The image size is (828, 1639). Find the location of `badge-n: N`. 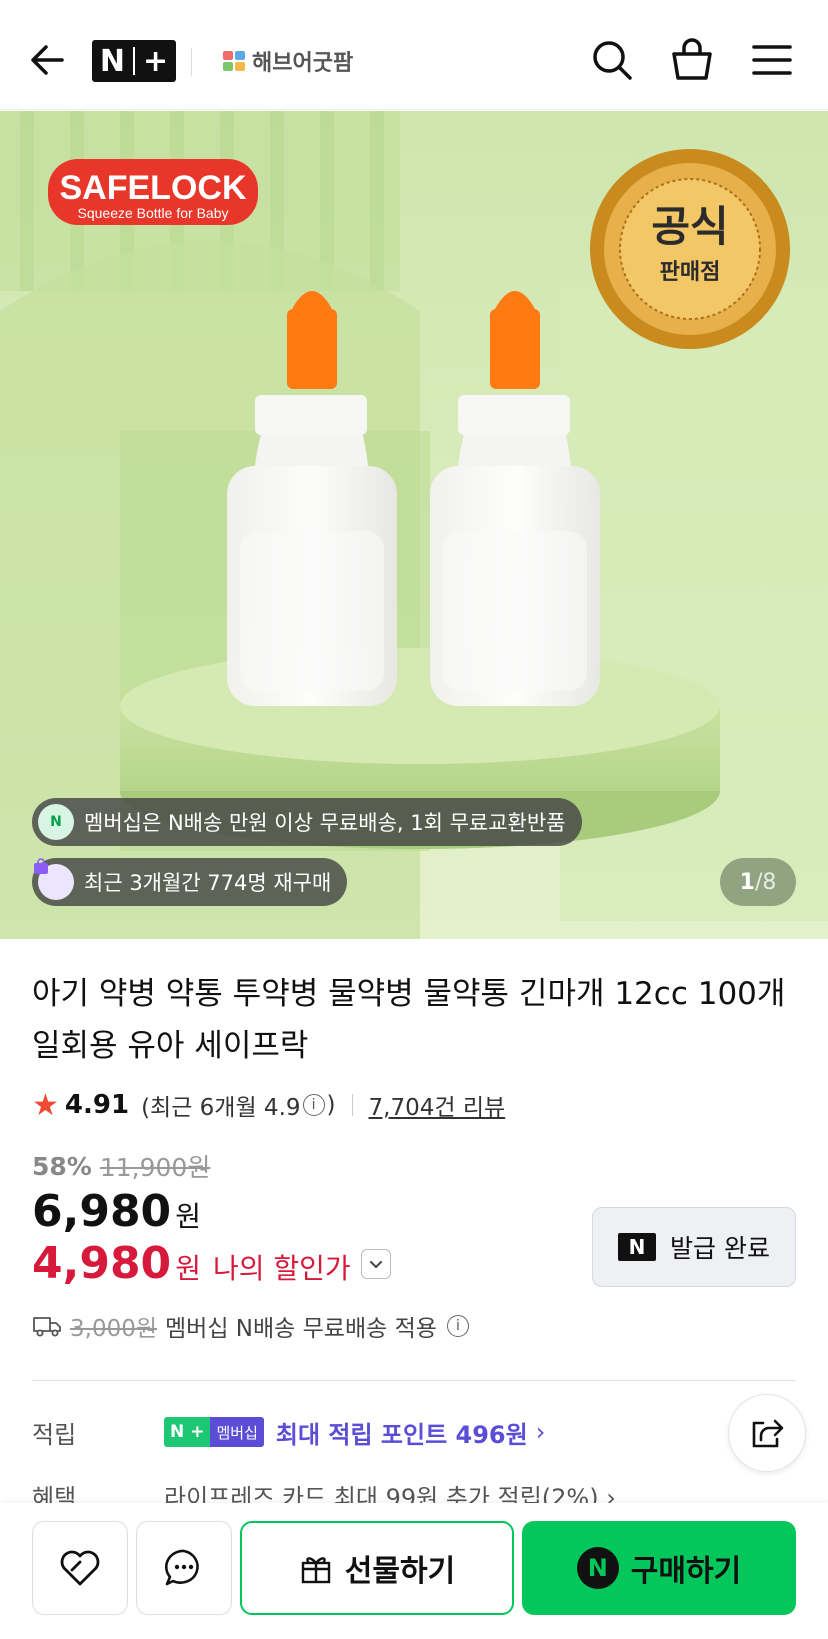

badge-n: N is located at coordinates (177, 1432).